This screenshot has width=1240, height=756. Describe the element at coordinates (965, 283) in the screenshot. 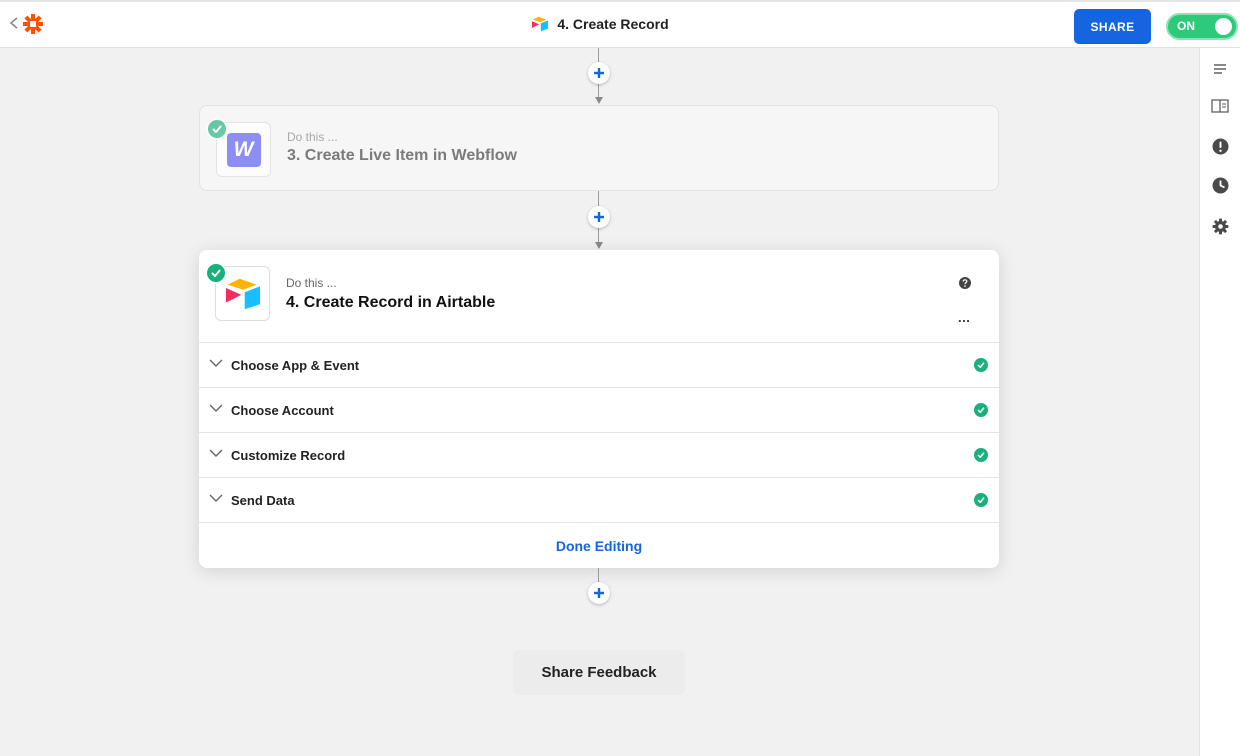

I see `help-icon` at that location.